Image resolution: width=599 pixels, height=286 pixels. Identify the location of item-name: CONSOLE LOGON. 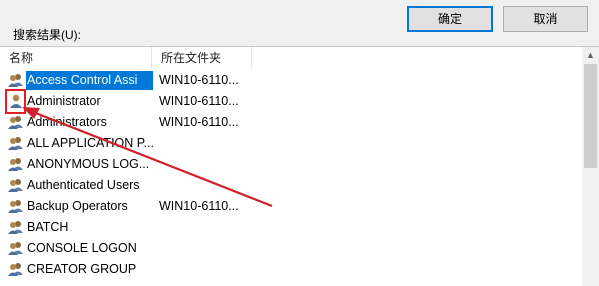
(82, 248).